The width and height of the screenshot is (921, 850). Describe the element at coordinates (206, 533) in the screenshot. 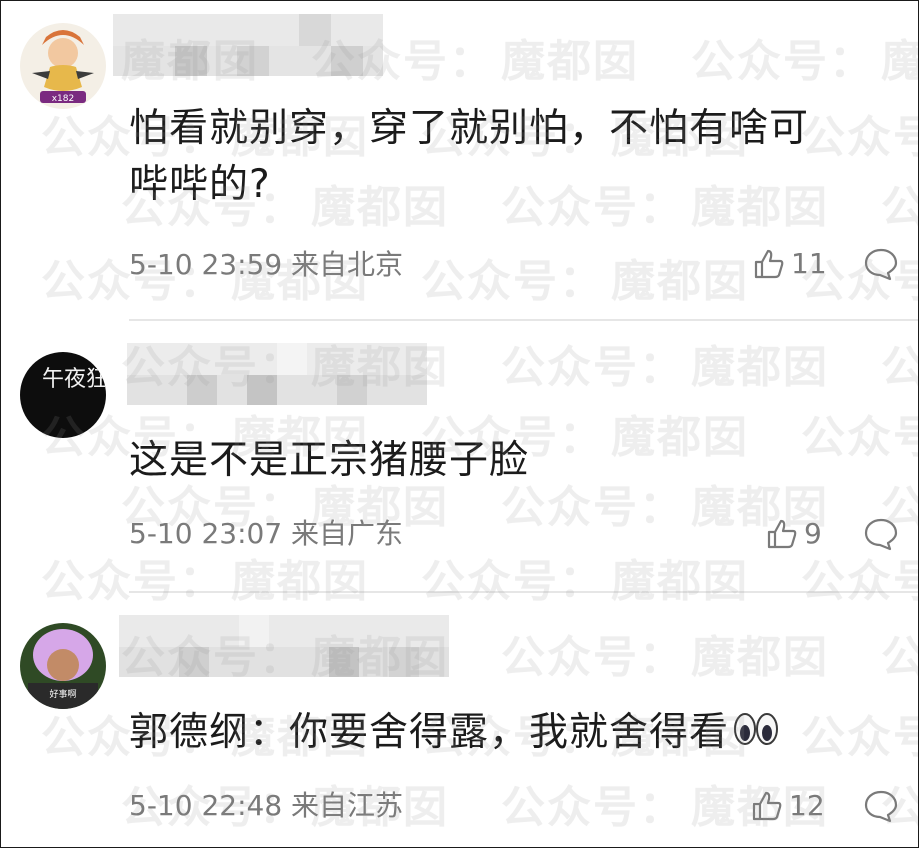

I see `comment-time: 5-10 23:07` at that location.